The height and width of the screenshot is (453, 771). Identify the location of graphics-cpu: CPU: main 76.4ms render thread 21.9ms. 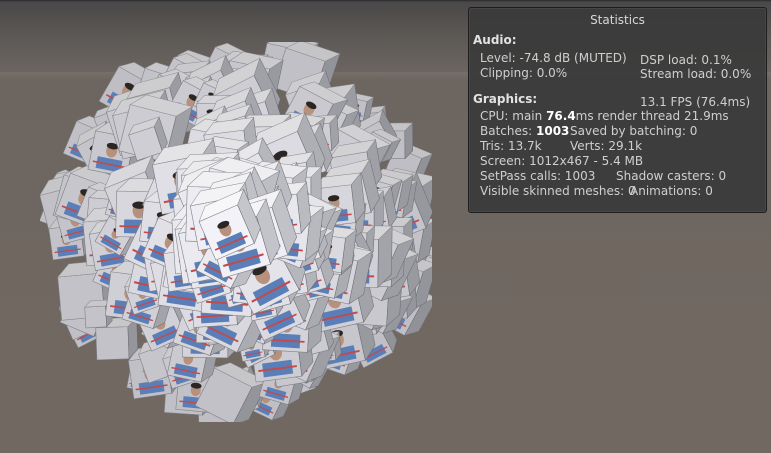
(604, 116).